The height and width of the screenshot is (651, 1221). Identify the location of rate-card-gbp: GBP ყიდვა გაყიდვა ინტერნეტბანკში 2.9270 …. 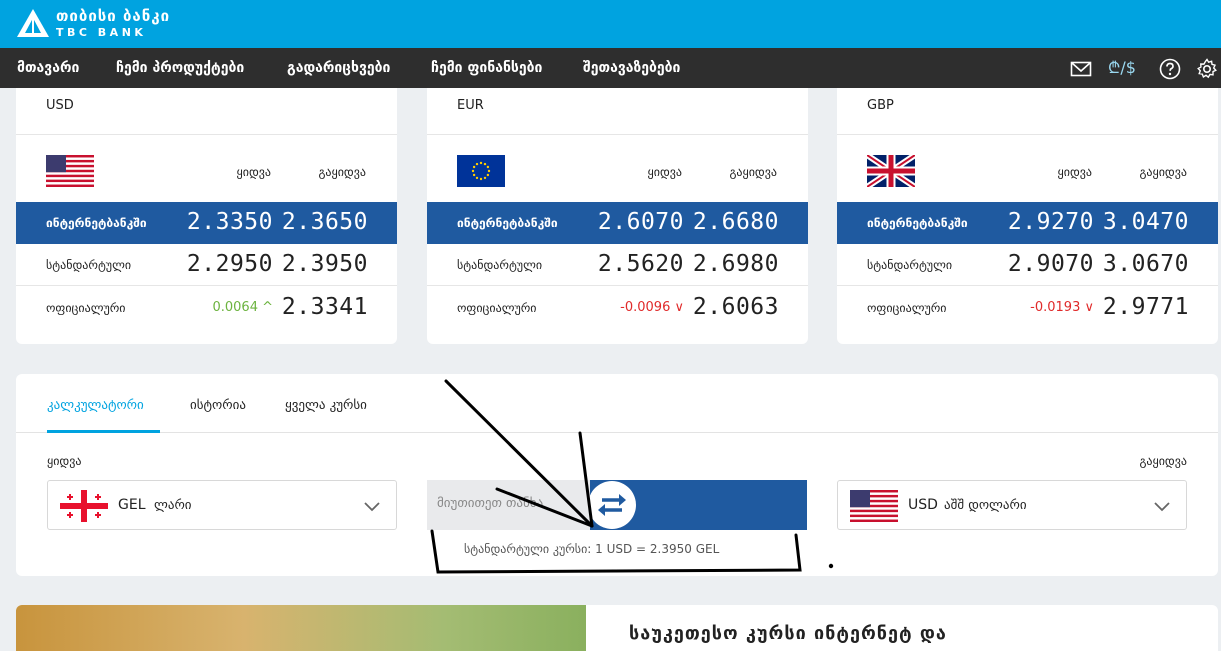
(1027, 216).